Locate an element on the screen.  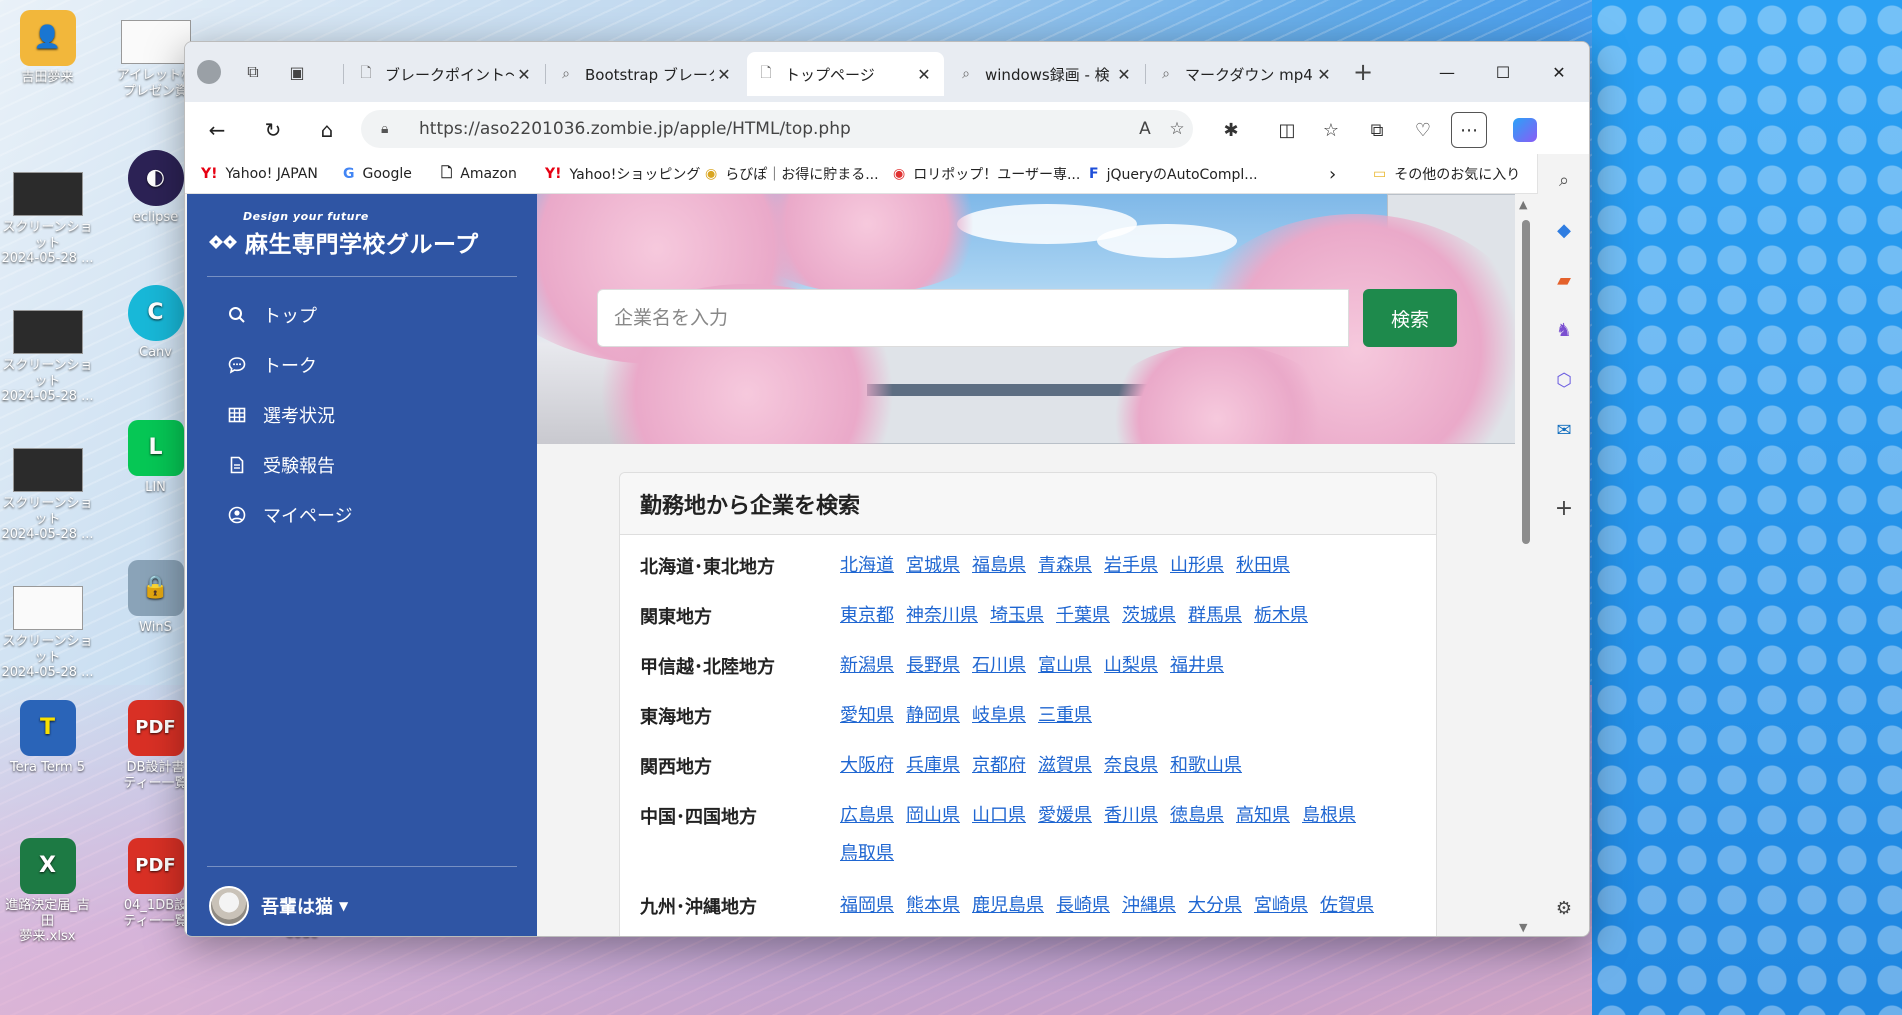
tab-top-page: 🗋 トップページ ✕ is located at coordinates (845, 74).